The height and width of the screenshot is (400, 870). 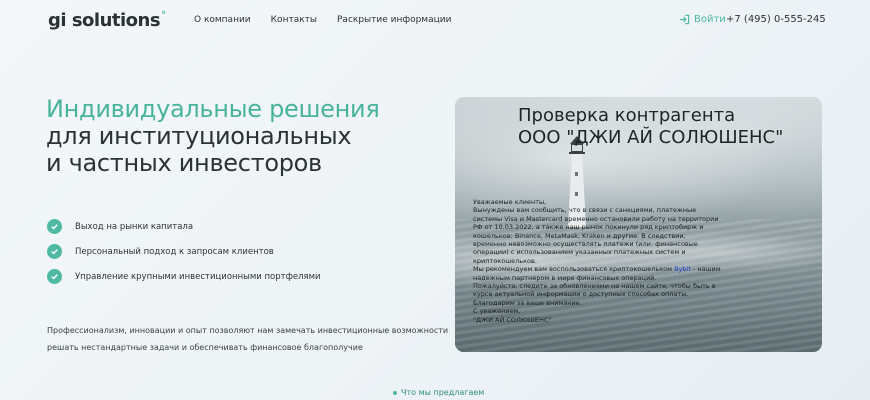 What do you see at coordinates (527, 302) in the screenshot?
I see `notice-line: Благодарим за ваше внимание.` at bounding box center [527, 302].